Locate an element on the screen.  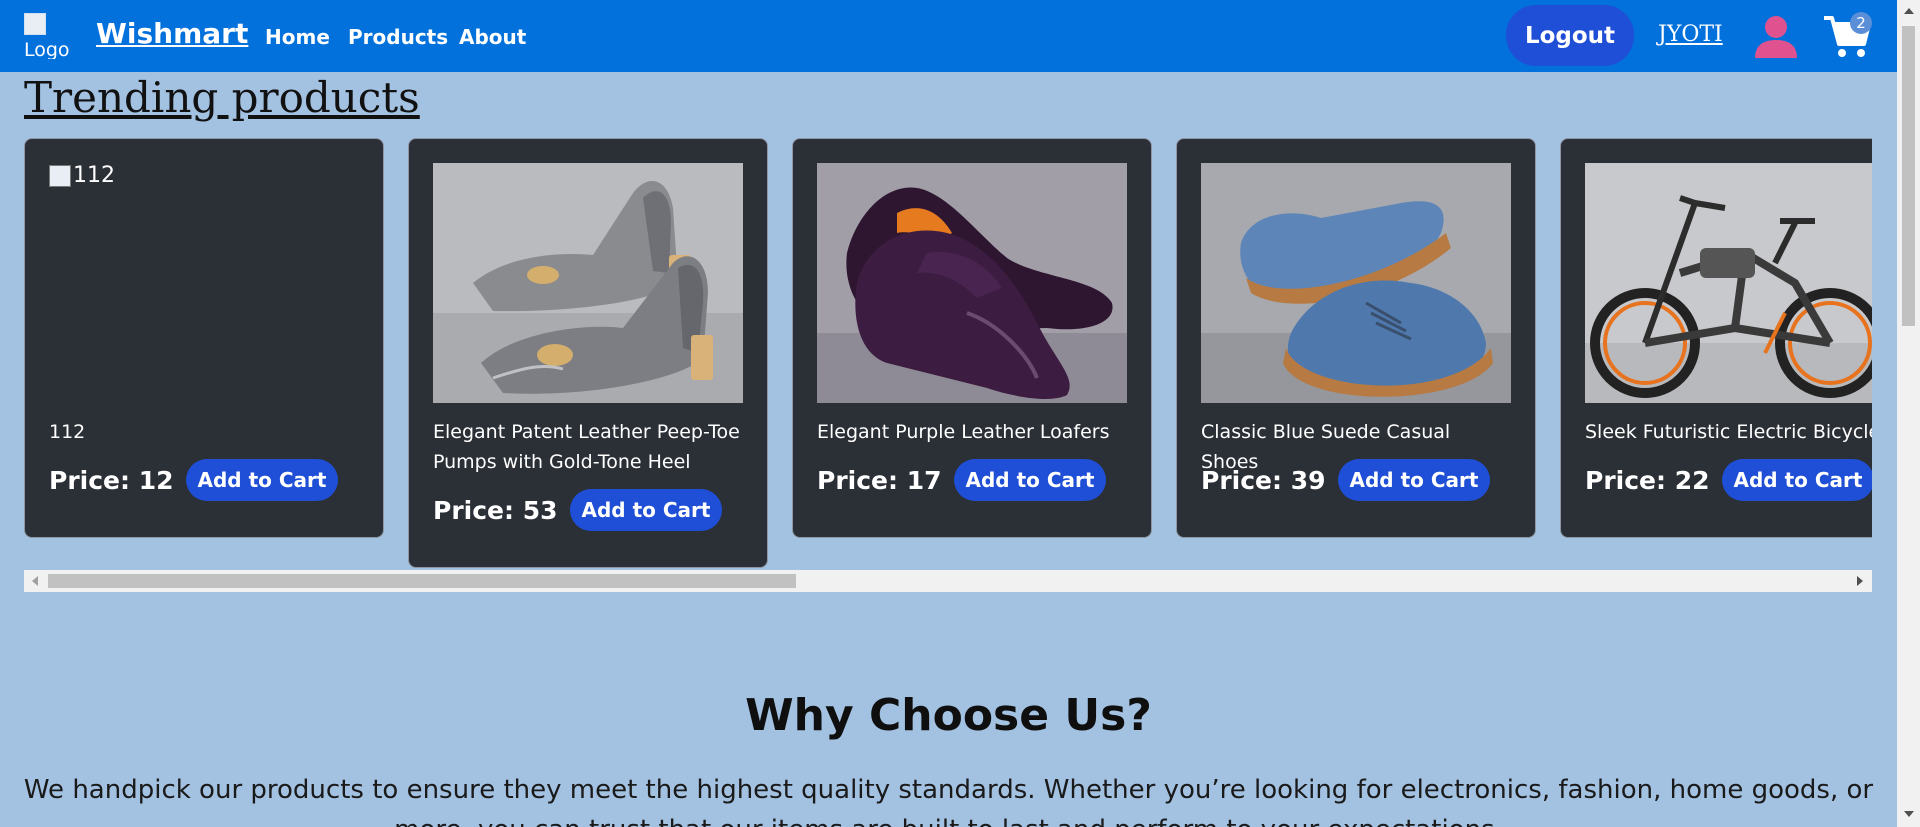
product-card: 112 112 Price: 12 Add to Cart is located at coordinates (204, 338).